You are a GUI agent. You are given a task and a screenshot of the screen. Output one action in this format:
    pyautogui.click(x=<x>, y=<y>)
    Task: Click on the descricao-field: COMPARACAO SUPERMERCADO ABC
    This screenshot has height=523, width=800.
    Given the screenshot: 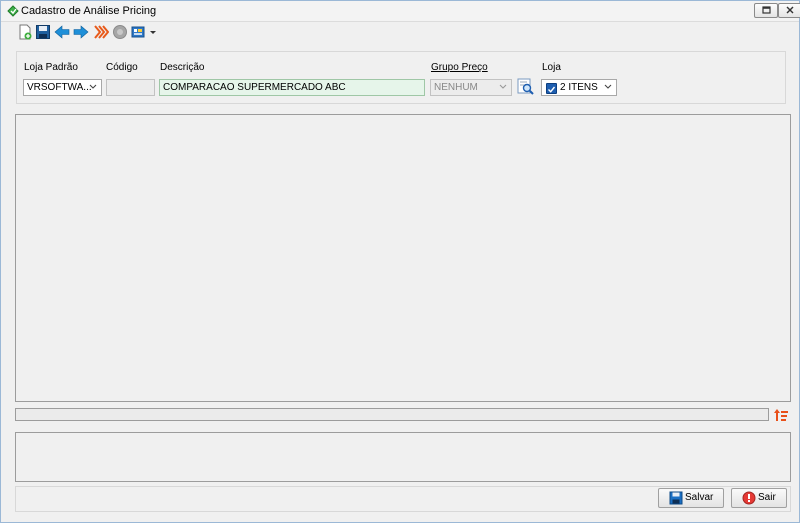 What is the action you would take?
    pyautogui.click(x=292, y=87)
    